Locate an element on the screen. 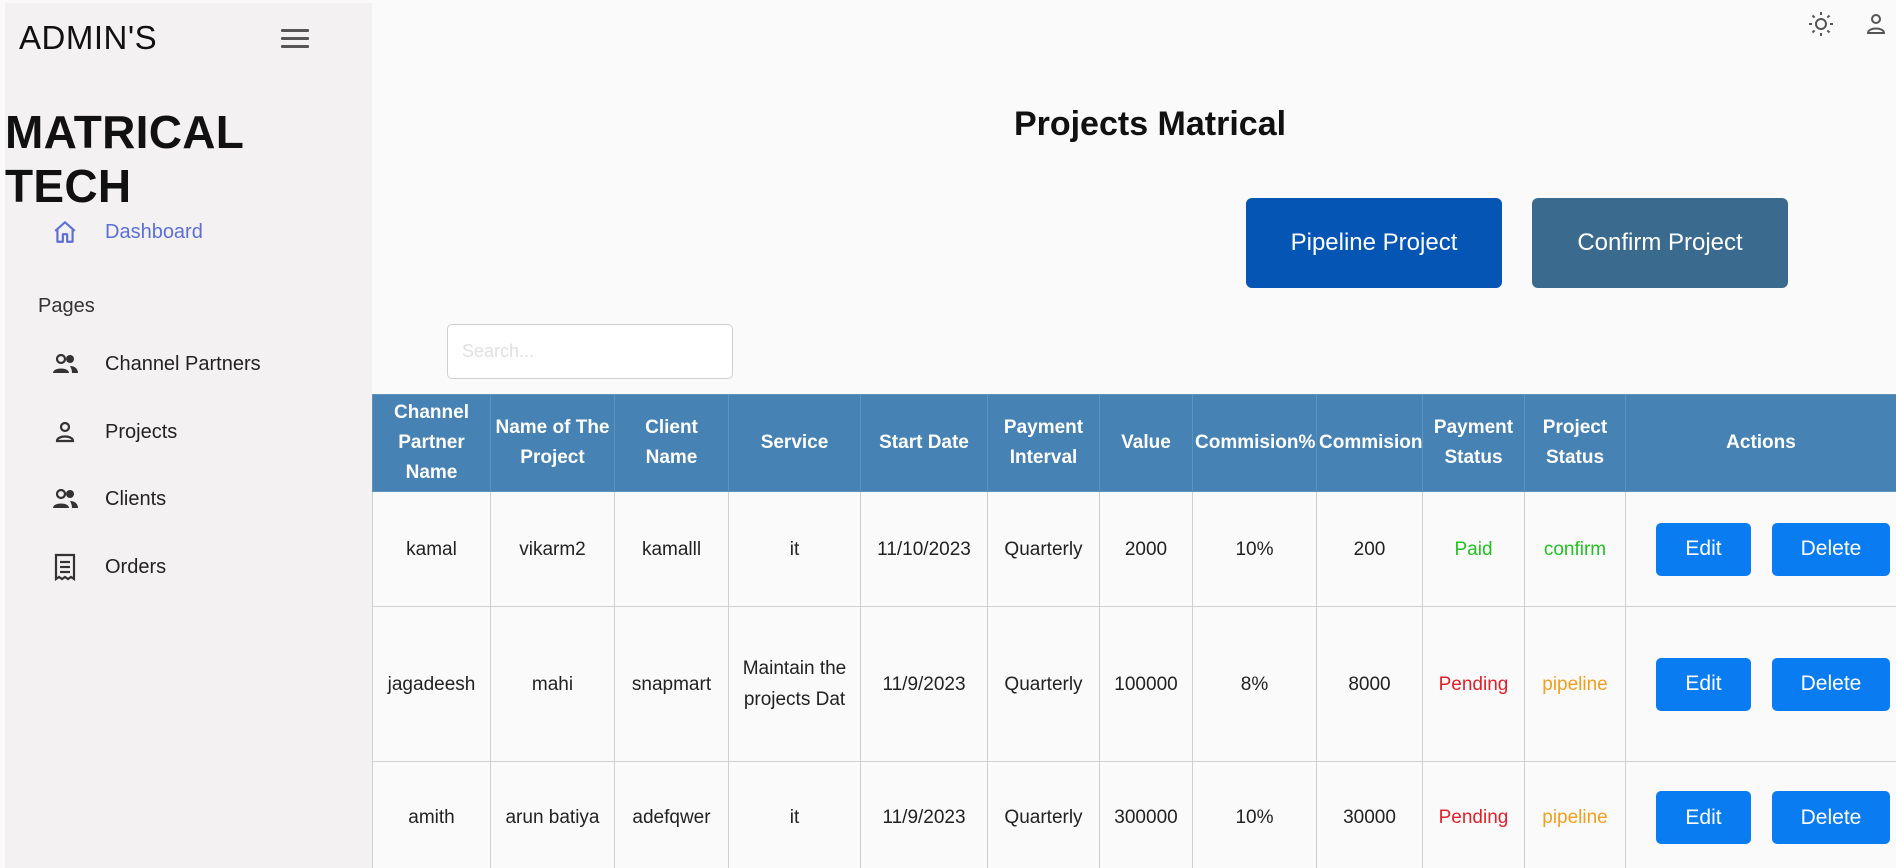 This screenshot has width=1896, height=868. column-header: Service is located at coordinates (794, 443).